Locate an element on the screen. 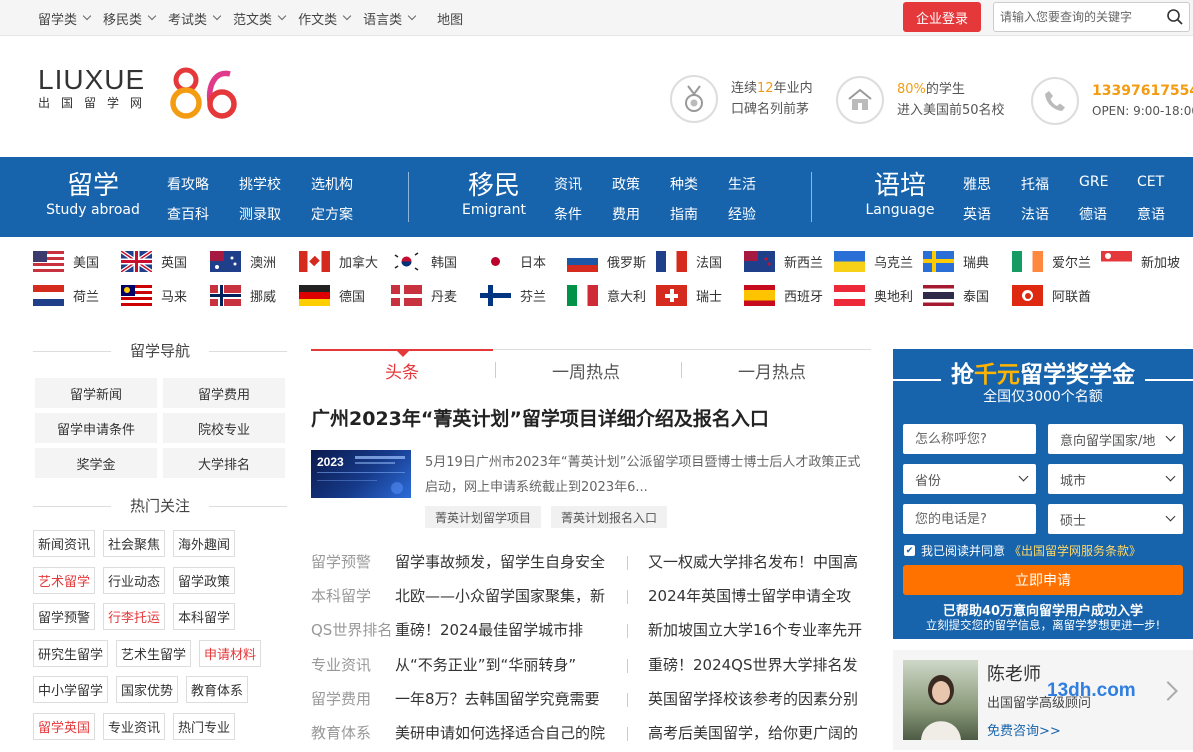  study-nav-item: 留学费用 is located at coordinates (224, 393).